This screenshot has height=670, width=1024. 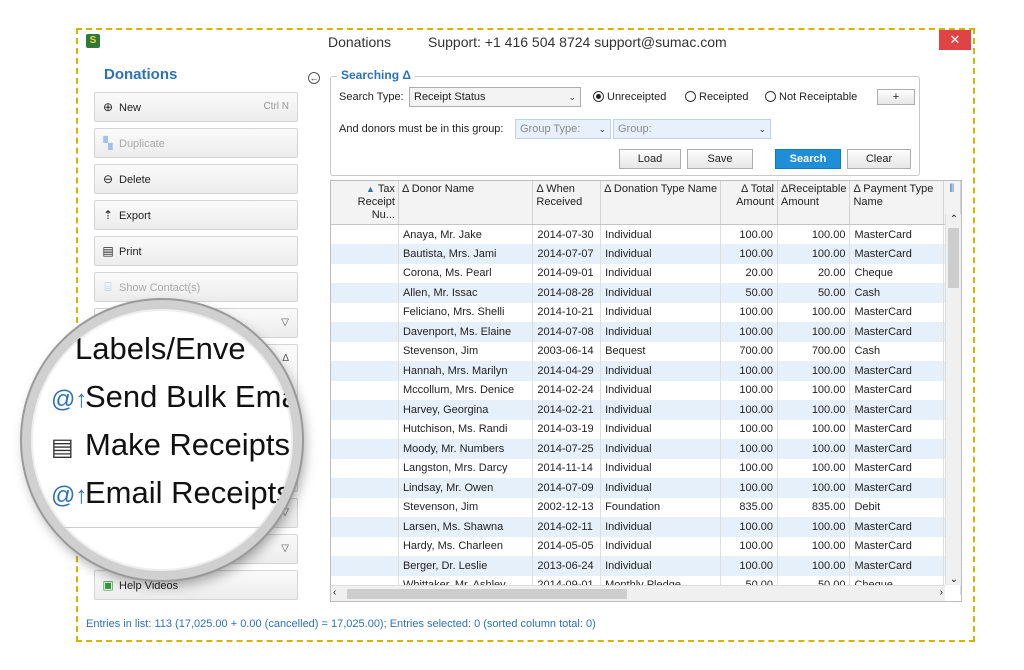 I want to click on col-donor-name: Δ Donor Name, so click(x=466, y=203).